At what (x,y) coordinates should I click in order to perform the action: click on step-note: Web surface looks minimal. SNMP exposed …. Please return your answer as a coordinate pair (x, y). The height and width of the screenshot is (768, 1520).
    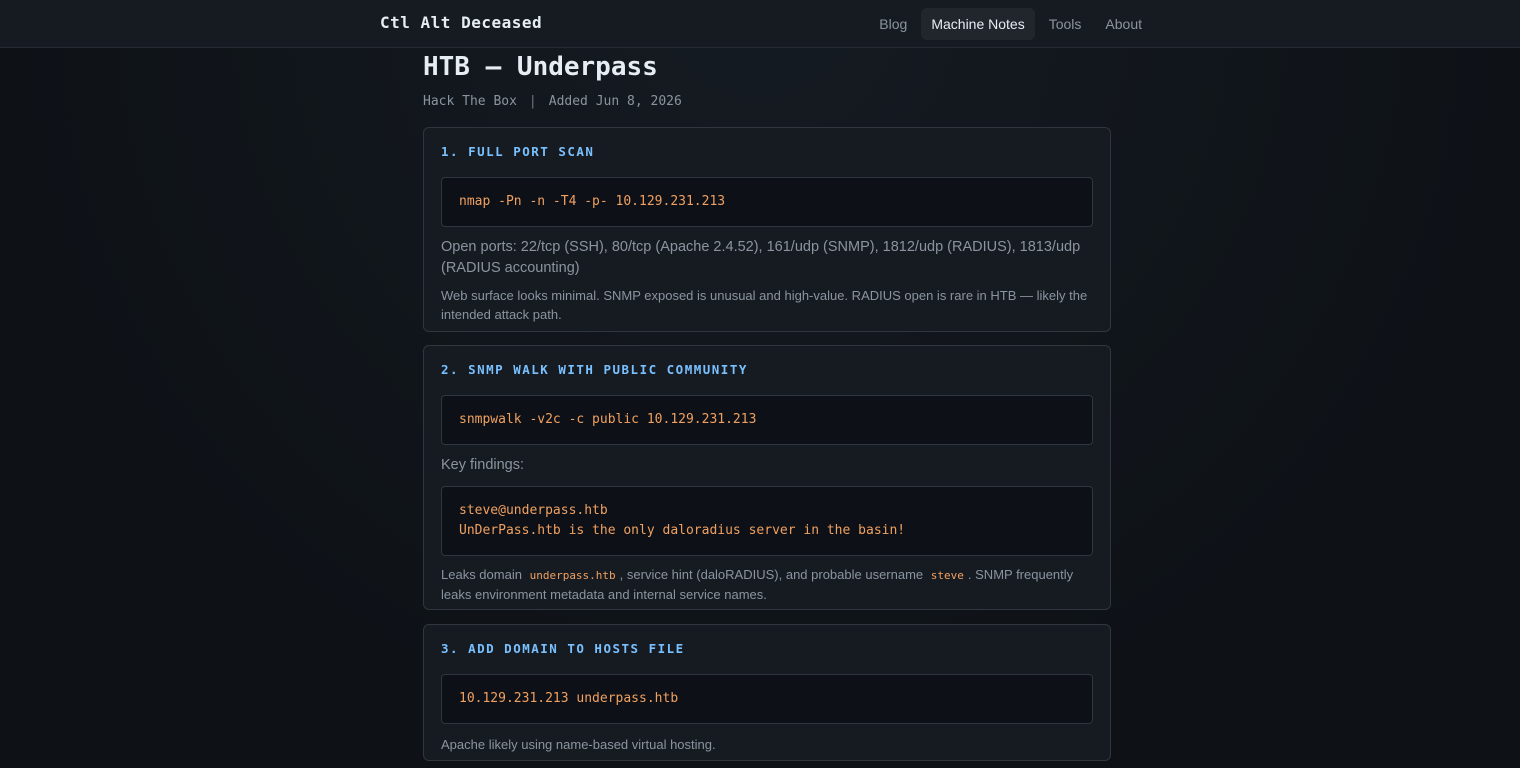
    Looking at the image, I should click on (764, 305).